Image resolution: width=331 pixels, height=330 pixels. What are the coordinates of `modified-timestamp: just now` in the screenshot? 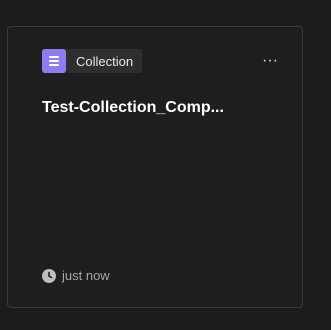 It's located at (76, 275).